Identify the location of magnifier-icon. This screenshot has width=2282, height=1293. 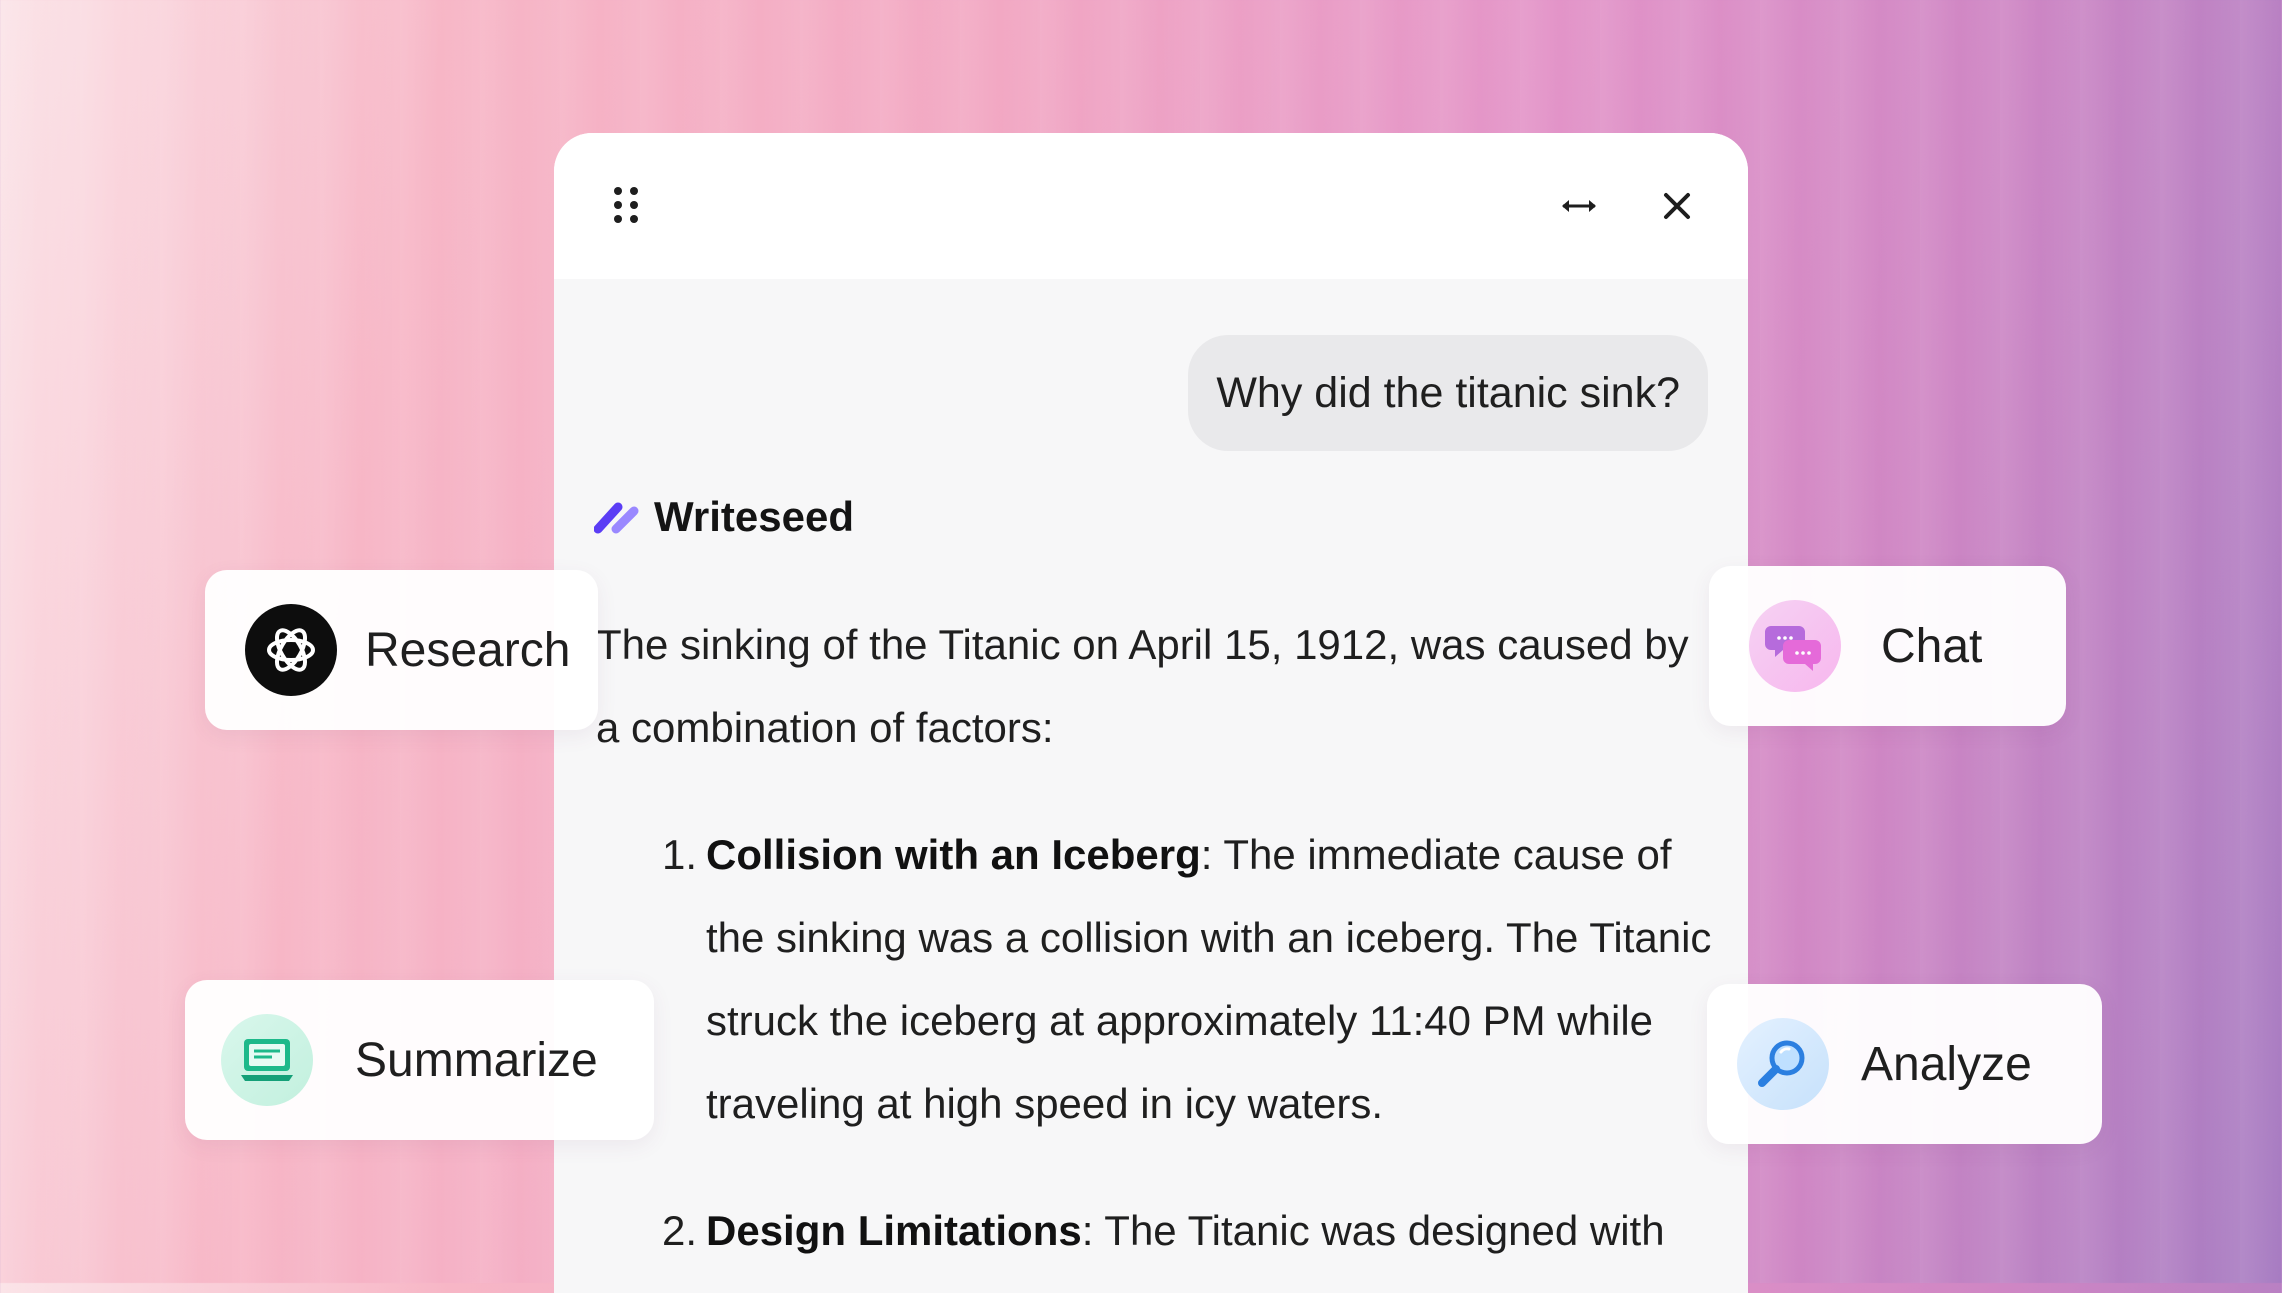
(1783, 1064).